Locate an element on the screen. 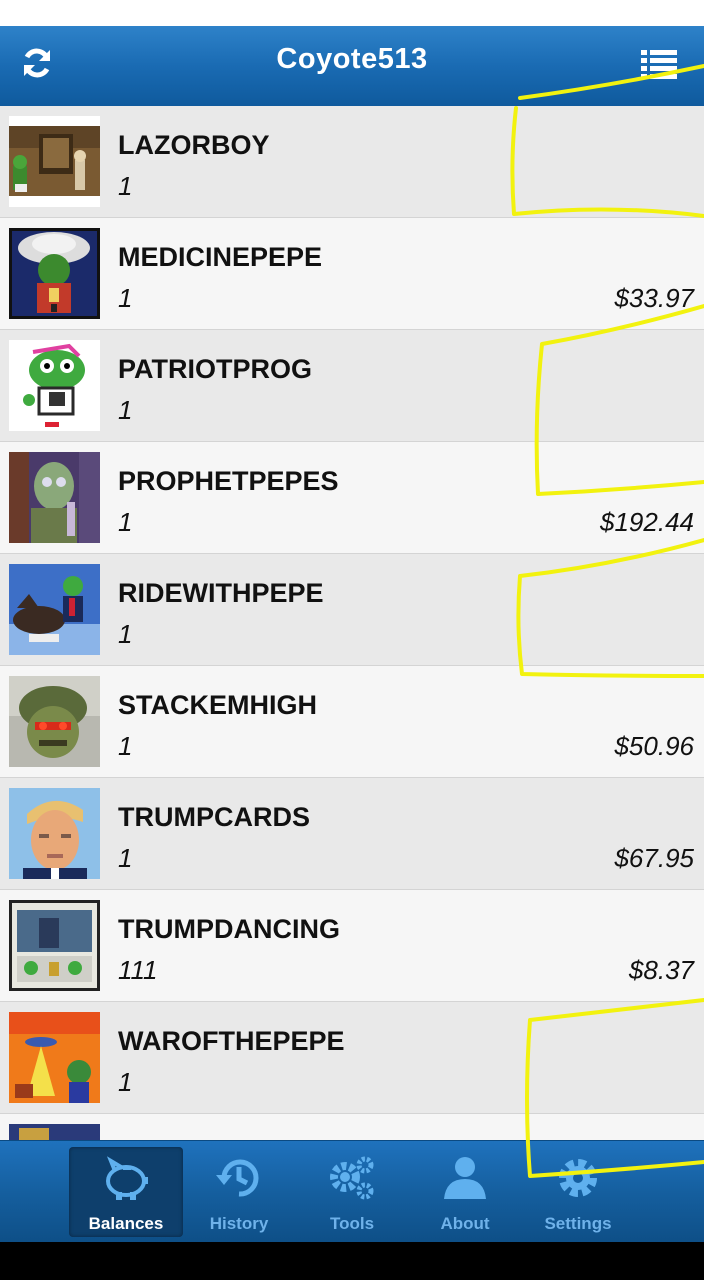 The height and width of the screenshot is (1280, 704). balance-row-stackemhigh: STACKEMHIGH 1 $50.96 is located at coordinates (352, 722).